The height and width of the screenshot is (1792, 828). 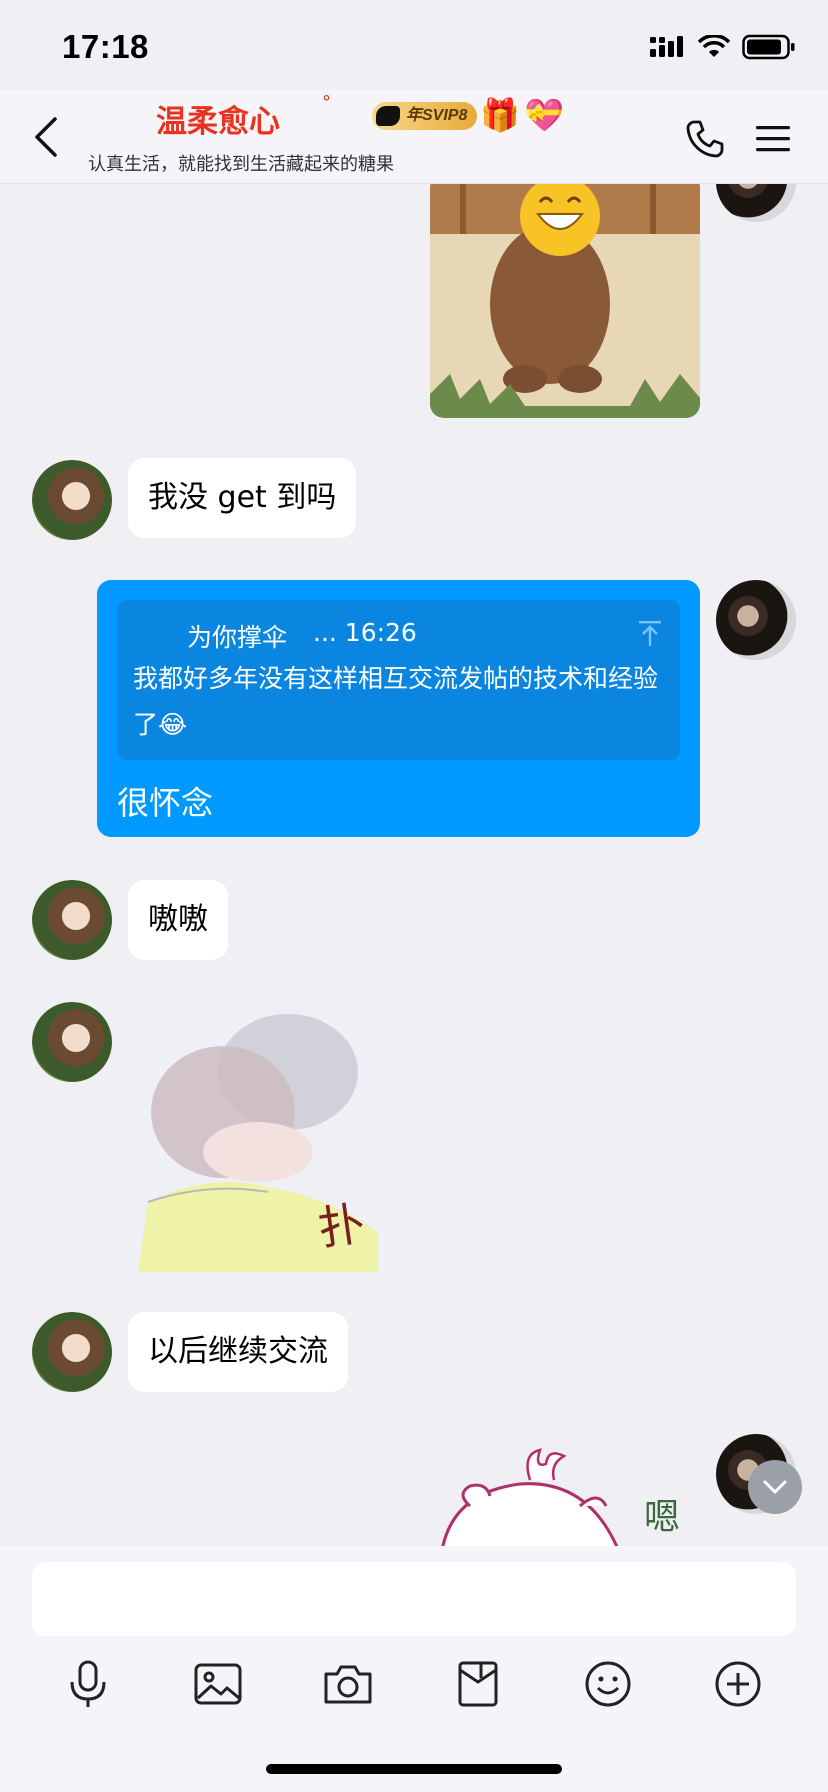 What do you see at coordinates (178, 920) in the screenshot?
I see `text-message-left: 嗷嗷` at bounding box center [178, 920].